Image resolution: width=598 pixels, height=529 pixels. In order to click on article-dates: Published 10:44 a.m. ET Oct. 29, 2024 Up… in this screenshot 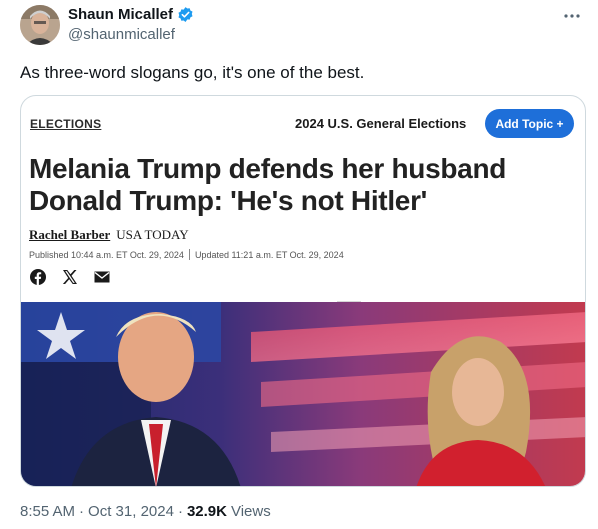, I will do `click(186, 254)`.